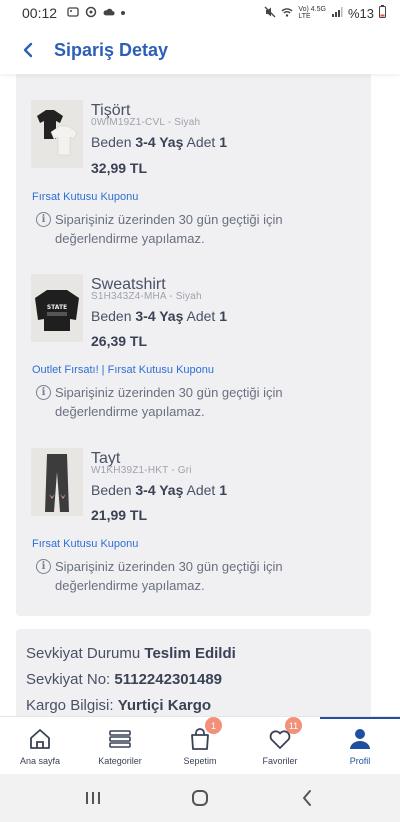  Describe the element at coordinates (337, 13) in the screenshot. I see `signal-icon` at that location.